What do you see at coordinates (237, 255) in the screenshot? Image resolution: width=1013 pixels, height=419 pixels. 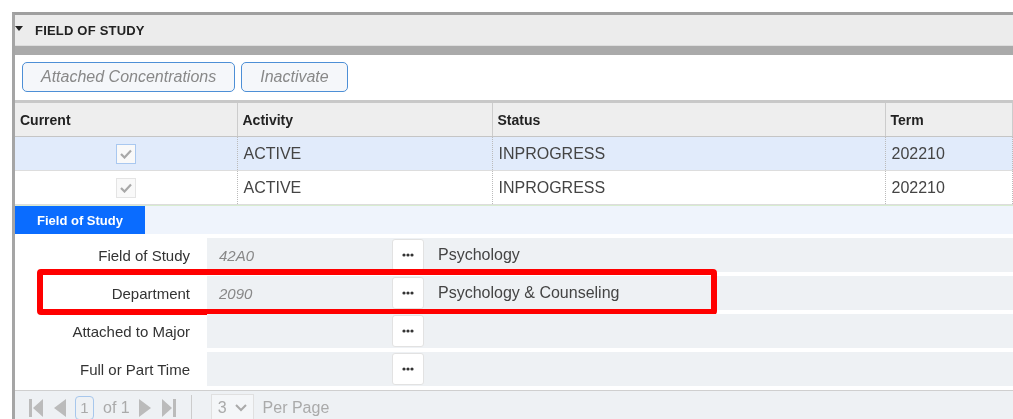 I see `code-value: 42A0` at bounding box center [237, 255].